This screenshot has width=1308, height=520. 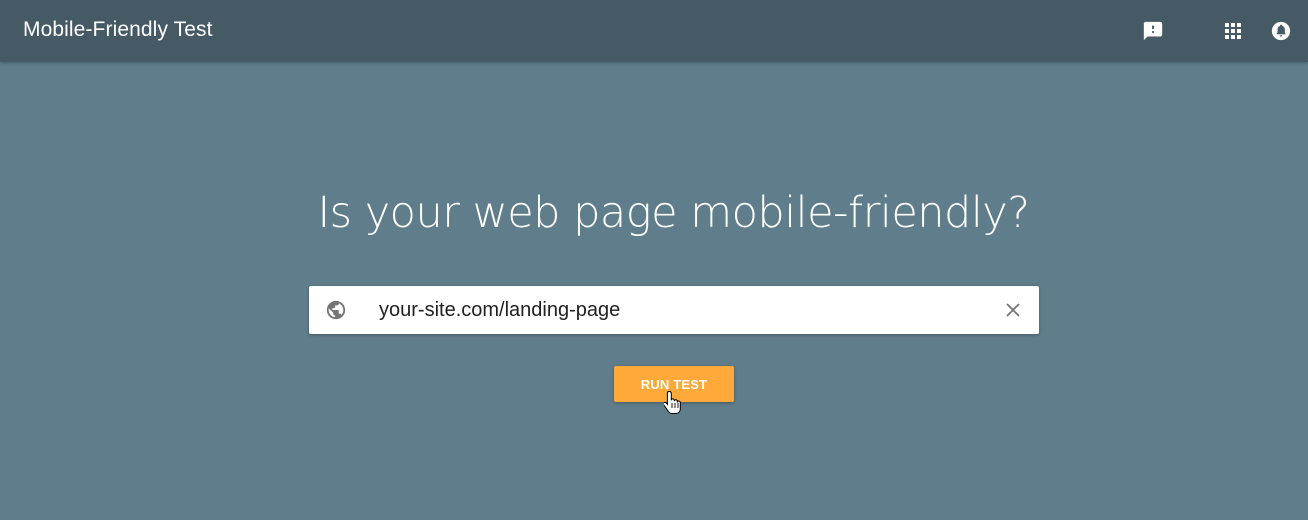 What do you see at coordinates (673, 213) in the screenshot?
I see `page-headline: Is your web page mobile-friendly?` at bounding box center [673, 213].